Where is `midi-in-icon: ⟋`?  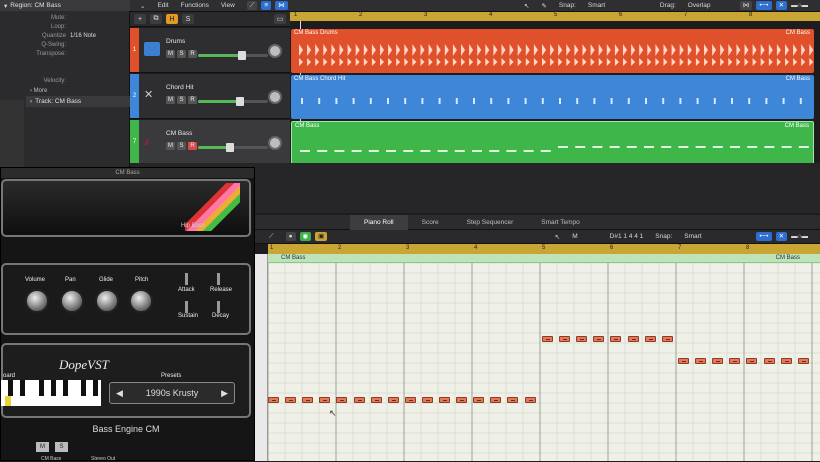
midi-in-icon: ⟋ is located at coordinates (271, 237).